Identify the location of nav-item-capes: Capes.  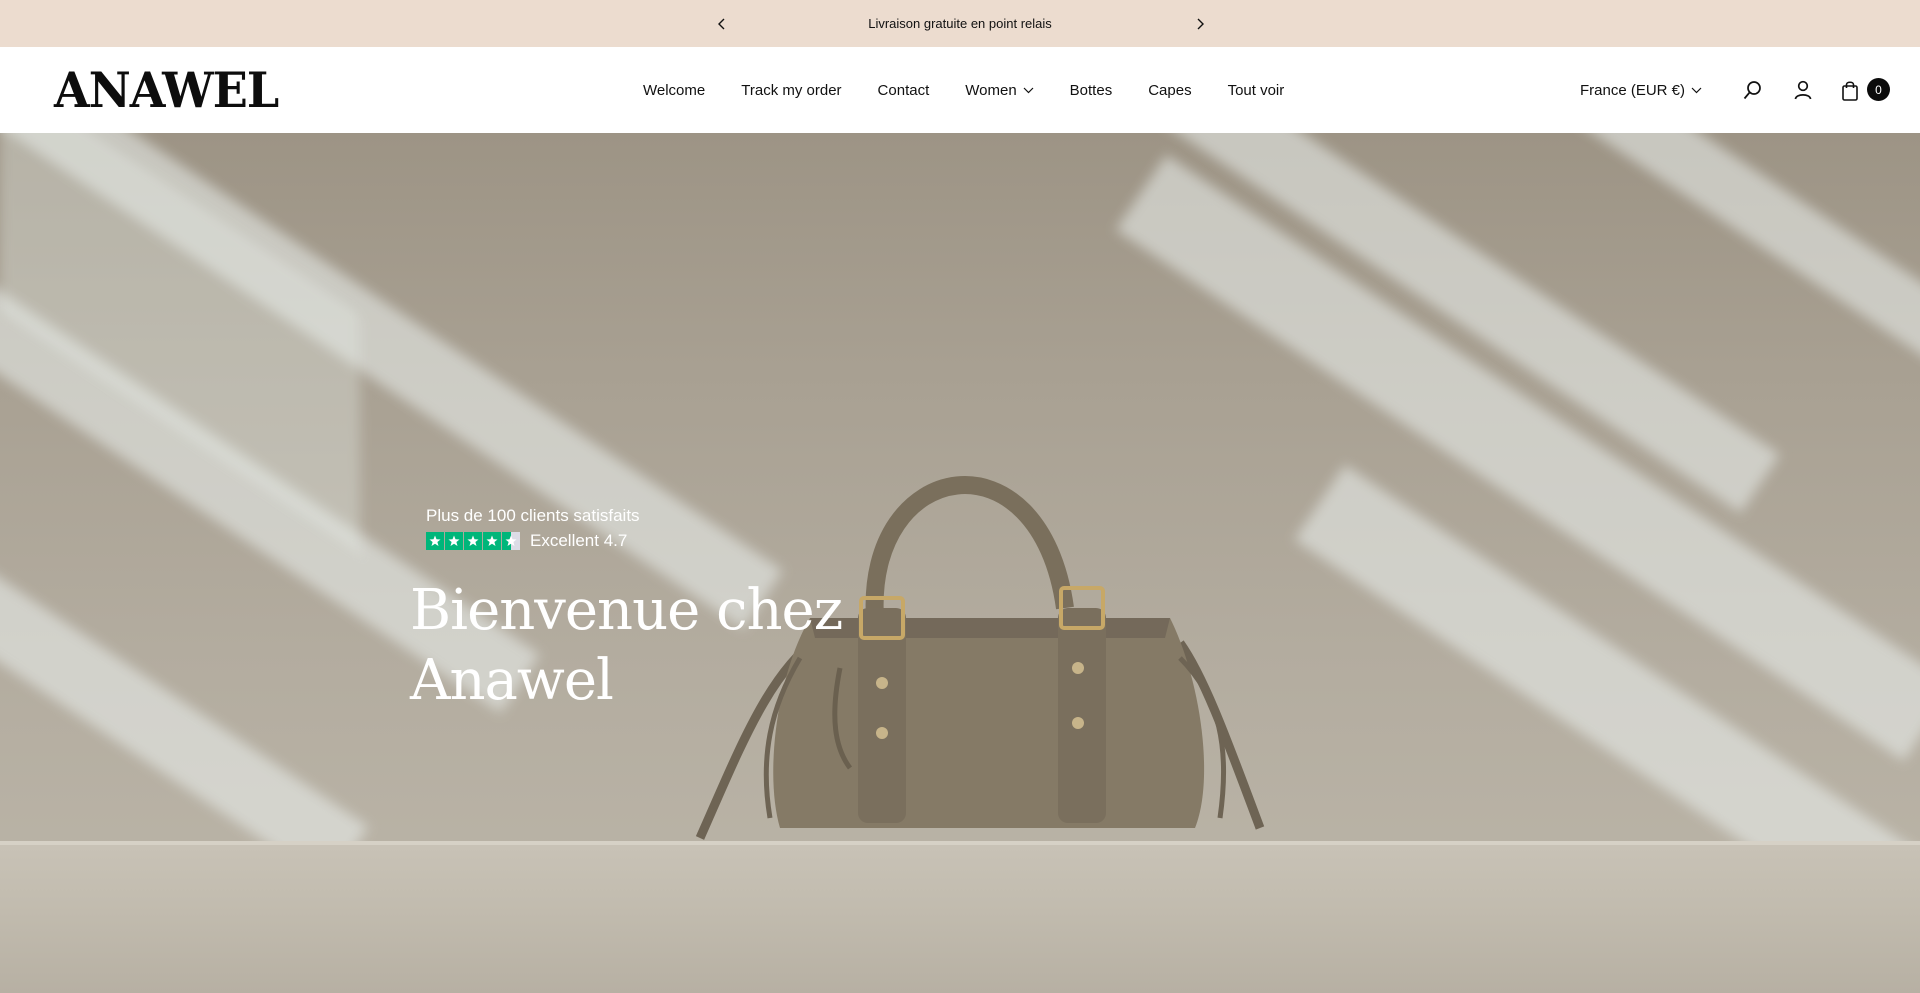
(1169, 90).